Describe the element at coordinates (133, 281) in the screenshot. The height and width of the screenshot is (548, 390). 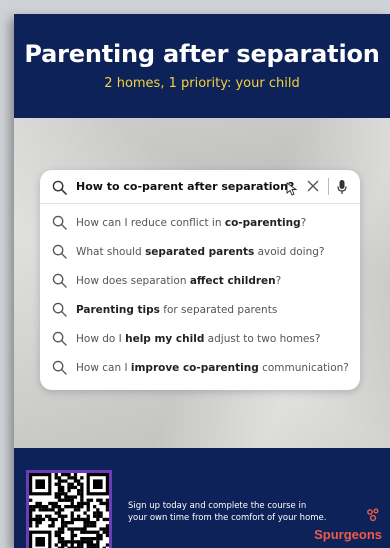
I see `suggestion-fragment: How does separation` at that location.